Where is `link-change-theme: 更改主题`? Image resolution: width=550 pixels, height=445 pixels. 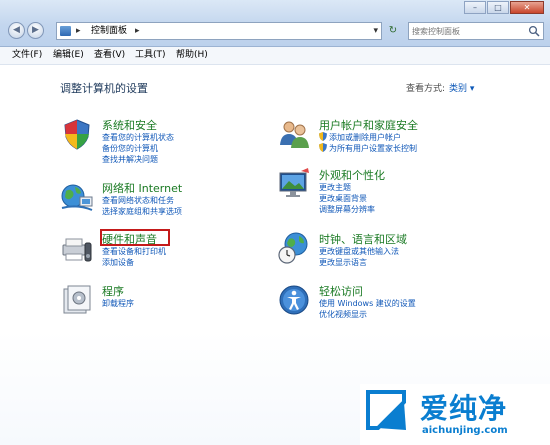 link-change-theme: 更改主题 is located at coordinates (347, 187).